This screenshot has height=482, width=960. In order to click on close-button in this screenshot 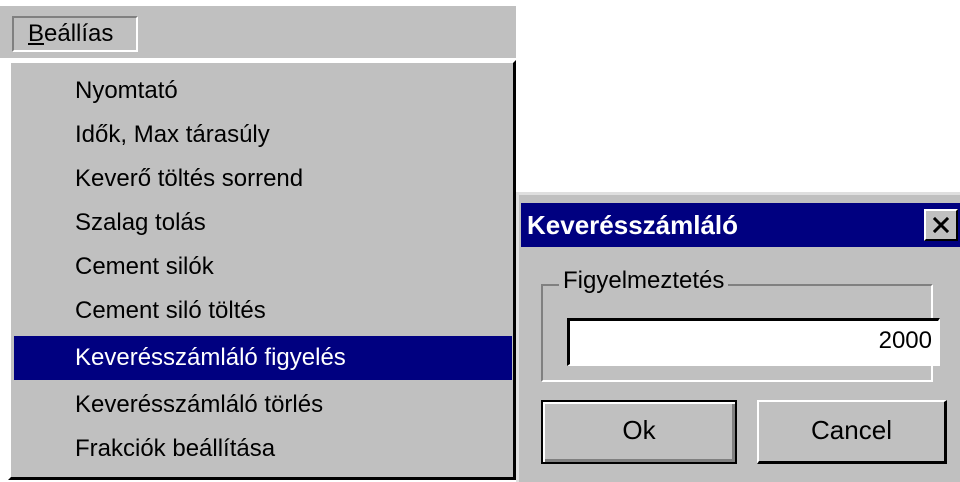, I will do `click(941, 225)`.